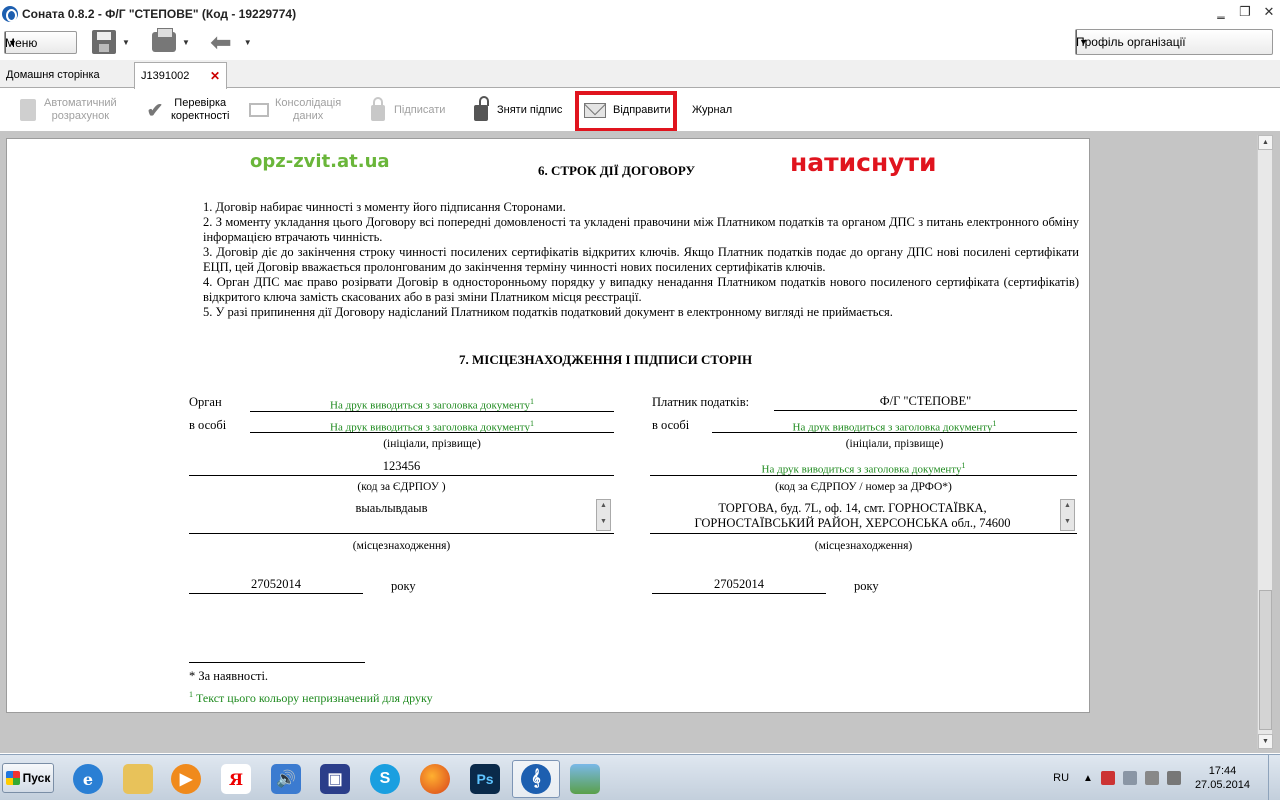 The image size is (1280, 800). What do you see at coordinates (88, 779) in the screenshot?
I see `taskbar-internet-explorer: e` at bounding box center [88, 779].